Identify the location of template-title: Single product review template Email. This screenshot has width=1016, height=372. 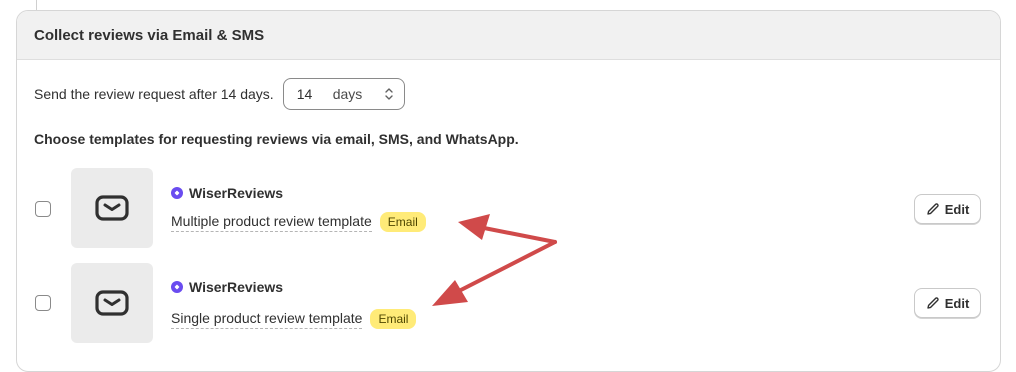
(294, 319).